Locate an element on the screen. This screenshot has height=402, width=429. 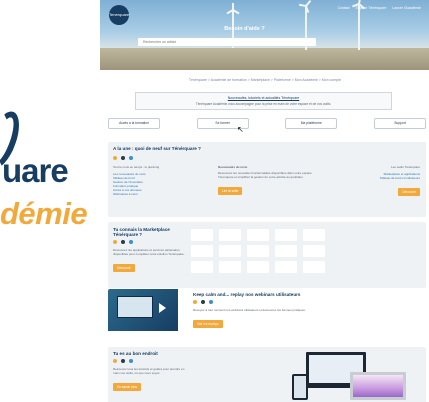
read-more-button: Lire la suite is located at coordinates (230, 191).